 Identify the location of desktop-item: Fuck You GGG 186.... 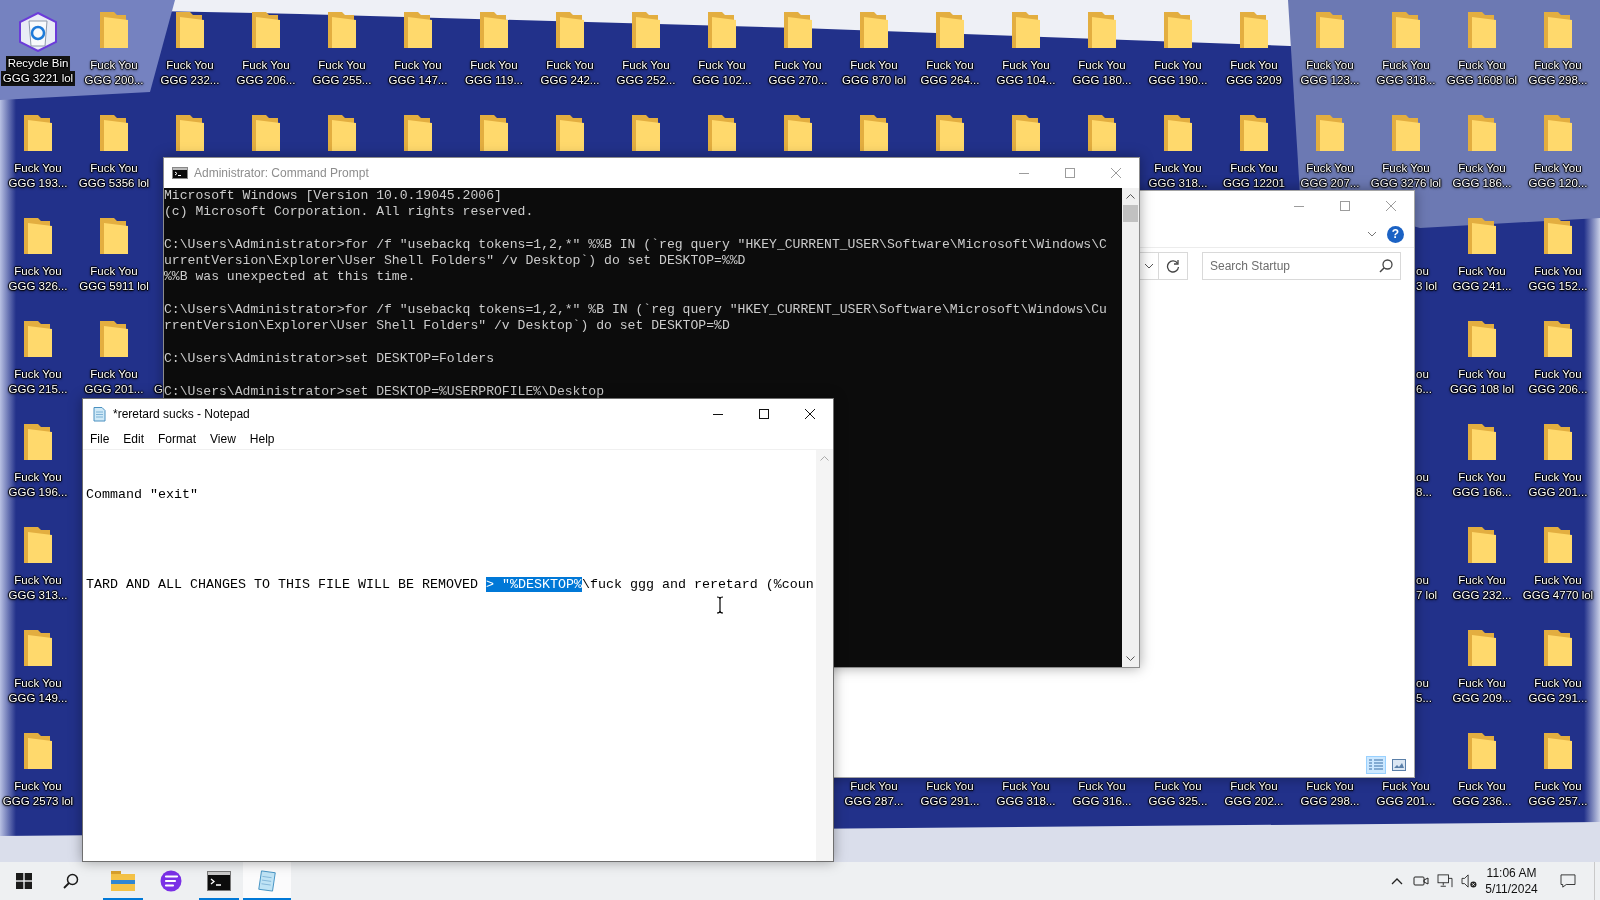
(1482, 153).